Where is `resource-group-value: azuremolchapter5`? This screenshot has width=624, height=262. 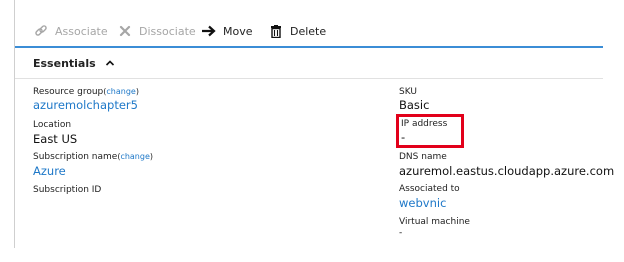 resource-group-value: azuremolchapter5 is located at coordinates (85, 105).